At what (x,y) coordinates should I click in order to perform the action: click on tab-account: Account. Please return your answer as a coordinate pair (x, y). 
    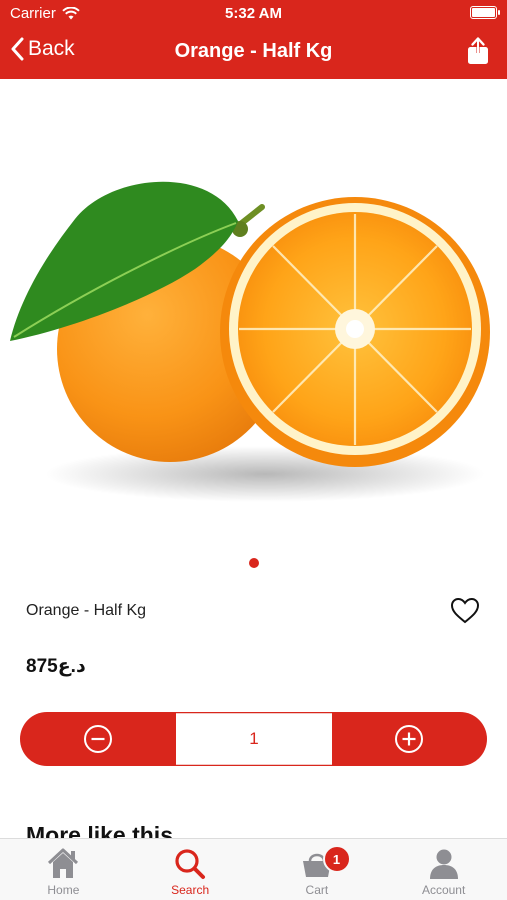
    Looking at the image, I should click on (443, 869).